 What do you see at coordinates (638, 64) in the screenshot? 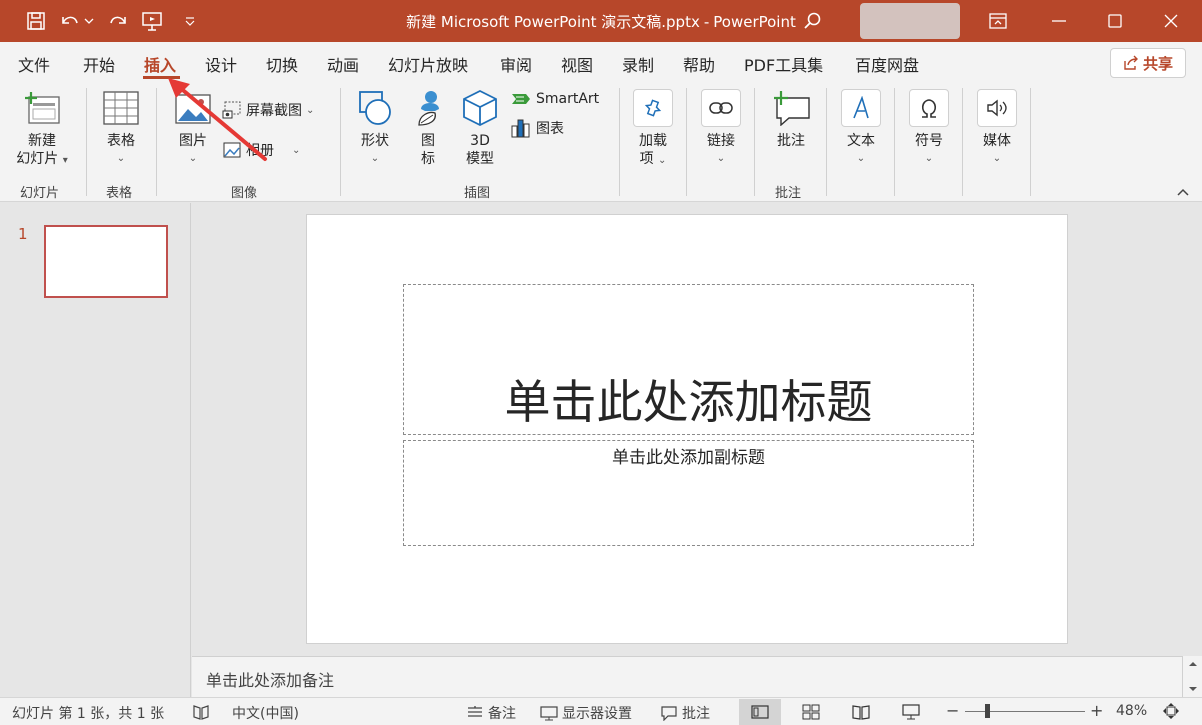
I see `tab-record: 录制` at bounding box center [638, 64].